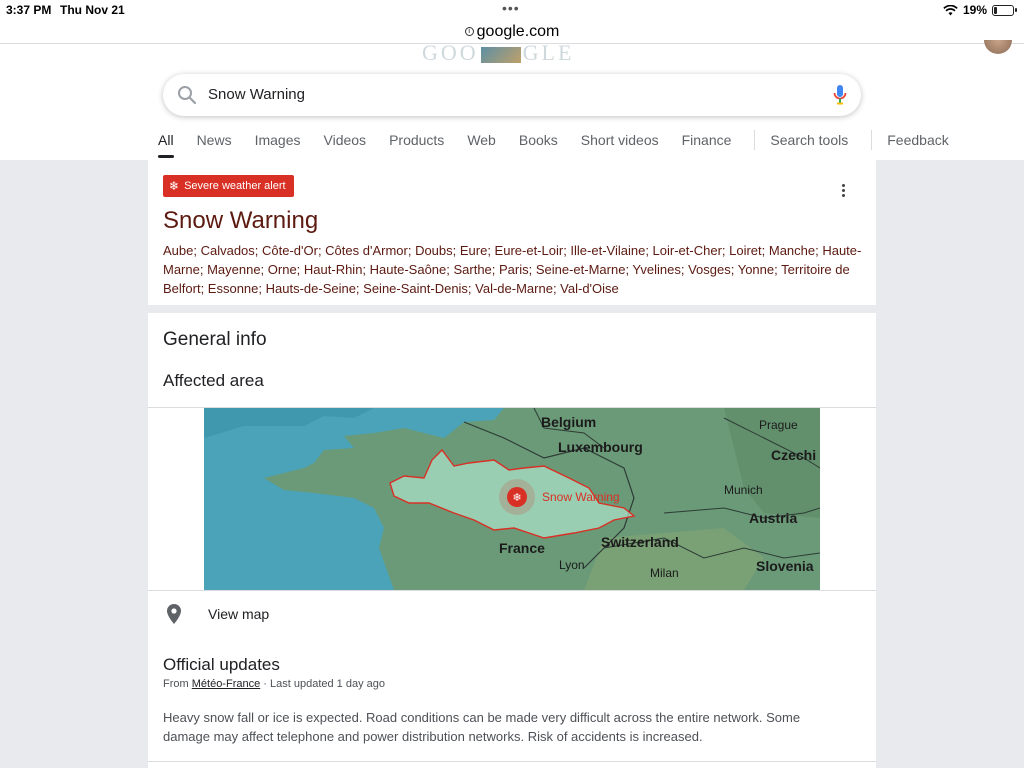 The image size is (1024, 768). What do you see at coordinates (773, 518) in the screenshot?
I see `map-label-austria: Austria` at bounding box center [773, 518].